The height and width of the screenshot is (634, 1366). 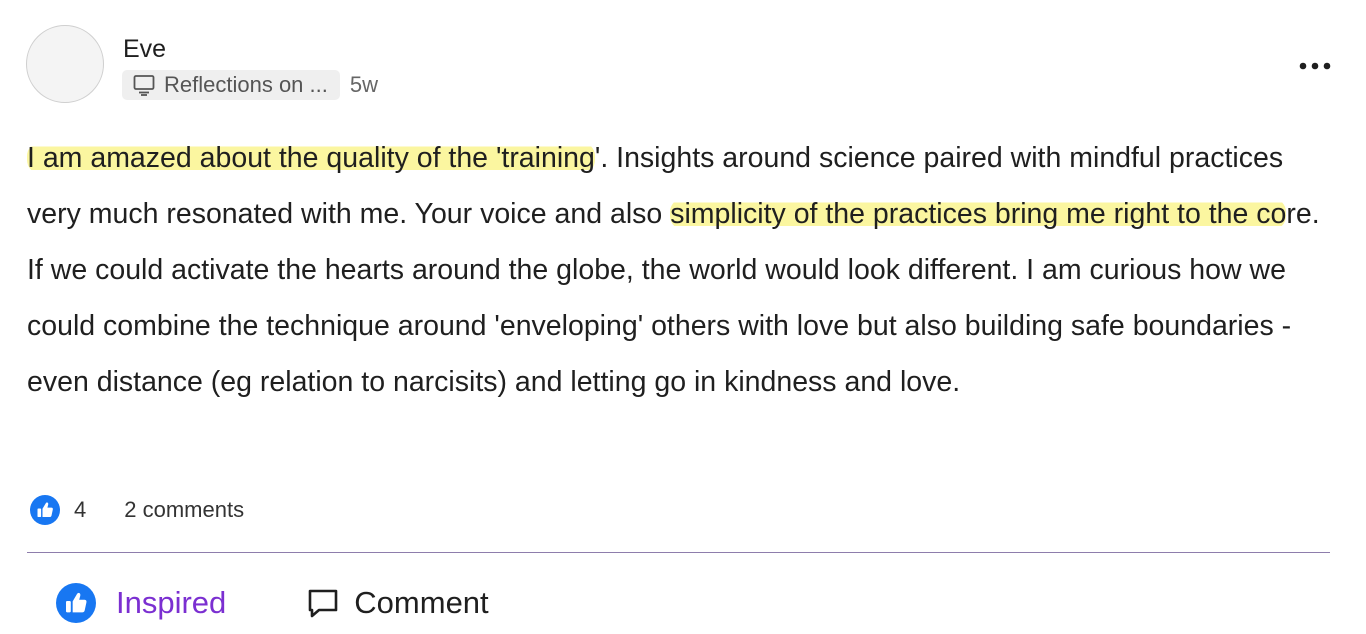 What do you see at coordinates (144, 49) in the screenshot?
I see `author-name: Eve` at bounding box center [144, 49].